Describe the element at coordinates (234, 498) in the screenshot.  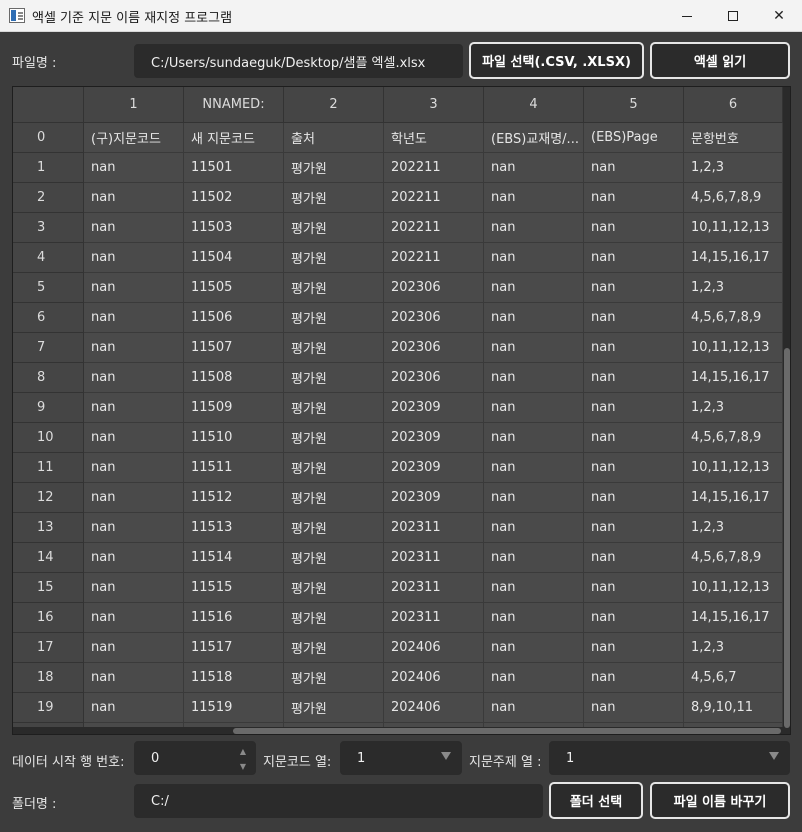
I see `table-cell: 11512` at that location.